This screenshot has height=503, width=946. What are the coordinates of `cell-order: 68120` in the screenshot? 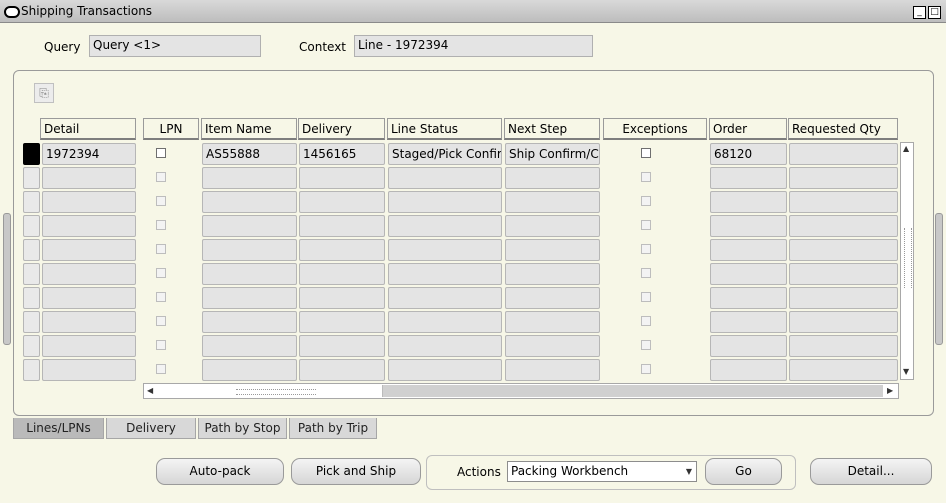 It's located at (748, 154).